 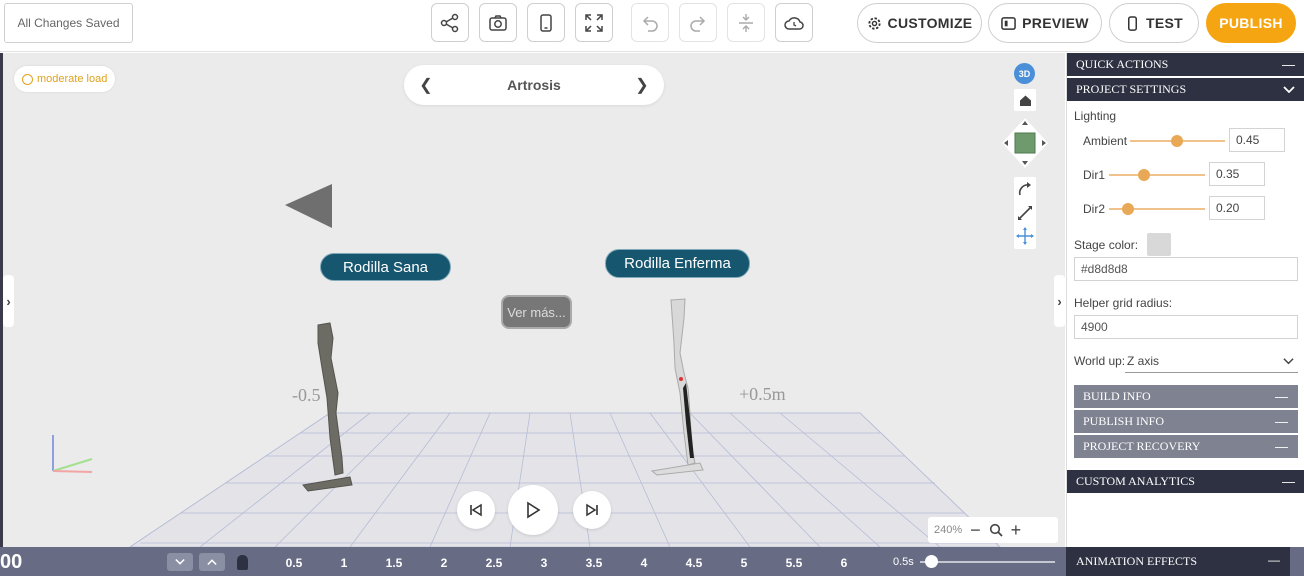 I want to click on zoom-out-button: −, so click(x=975, y=530).